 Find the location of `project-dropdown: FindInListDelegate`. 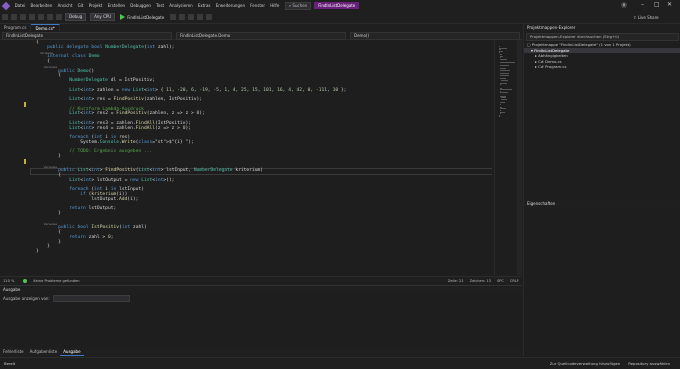

project-dropdown: FindInListDelegate is located at coordinates (87, 36).